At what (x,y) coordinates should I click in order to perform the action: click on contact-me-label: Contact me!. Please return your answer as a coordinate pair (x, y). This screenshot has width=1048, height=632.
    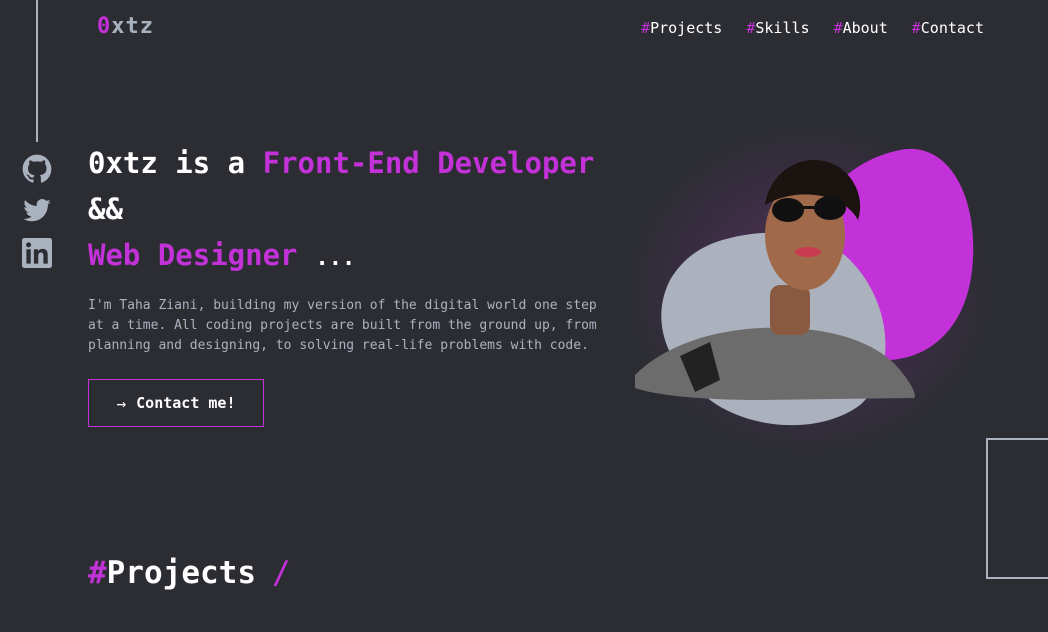
    Looking at the image, I should click on (186, 403).